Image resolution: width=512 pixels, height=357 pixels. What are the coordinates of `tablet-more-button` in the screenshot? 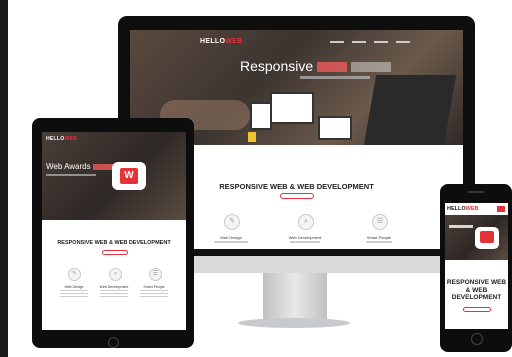 It's located at (115, 252).